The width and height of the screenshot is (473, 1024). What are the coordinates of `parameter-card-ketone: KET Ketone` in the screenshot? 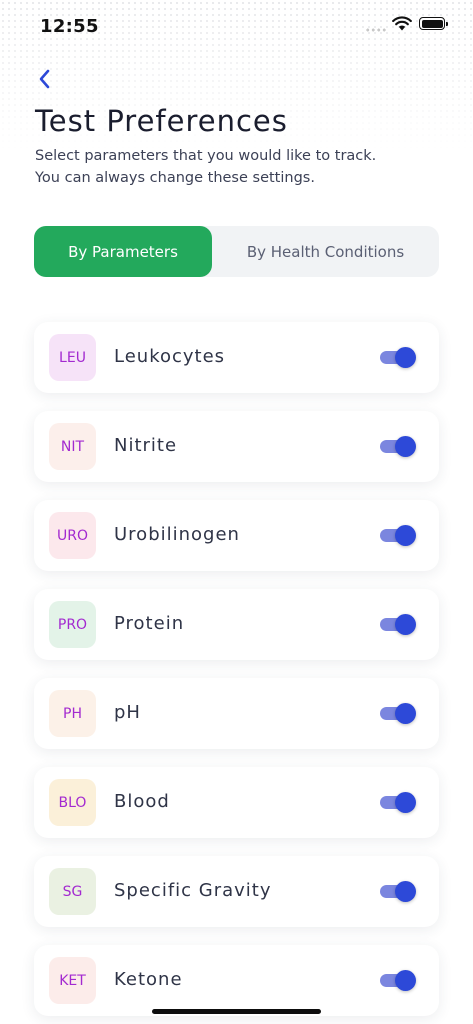 It's located at (236, 980).